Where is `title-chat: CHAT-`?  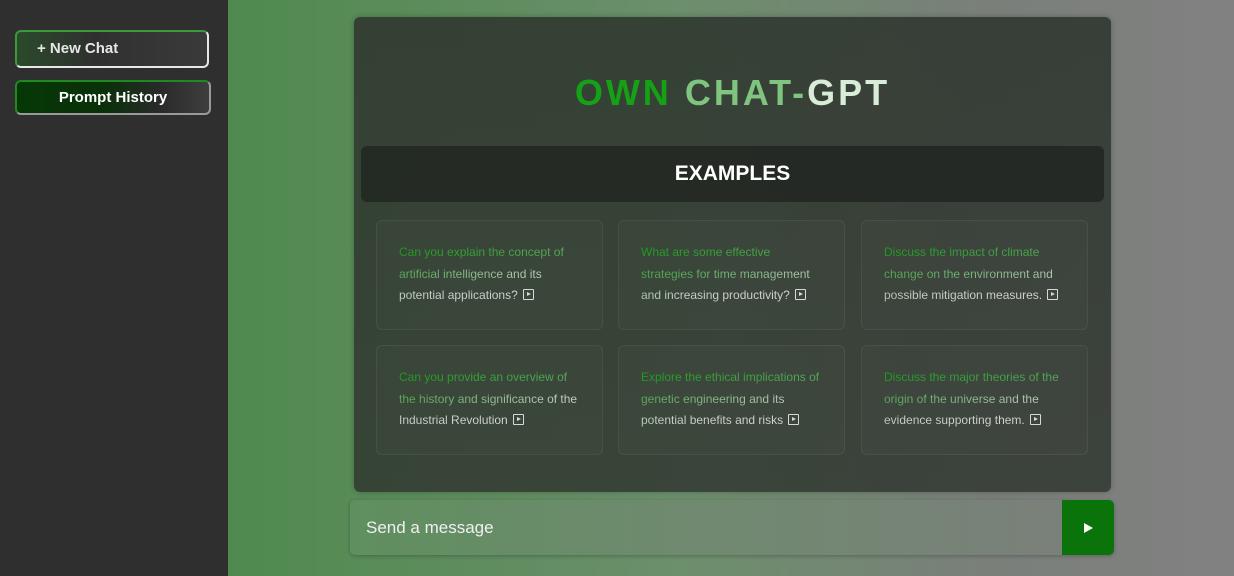
title-chat: CHAT- is located at coordinates (746, 92).